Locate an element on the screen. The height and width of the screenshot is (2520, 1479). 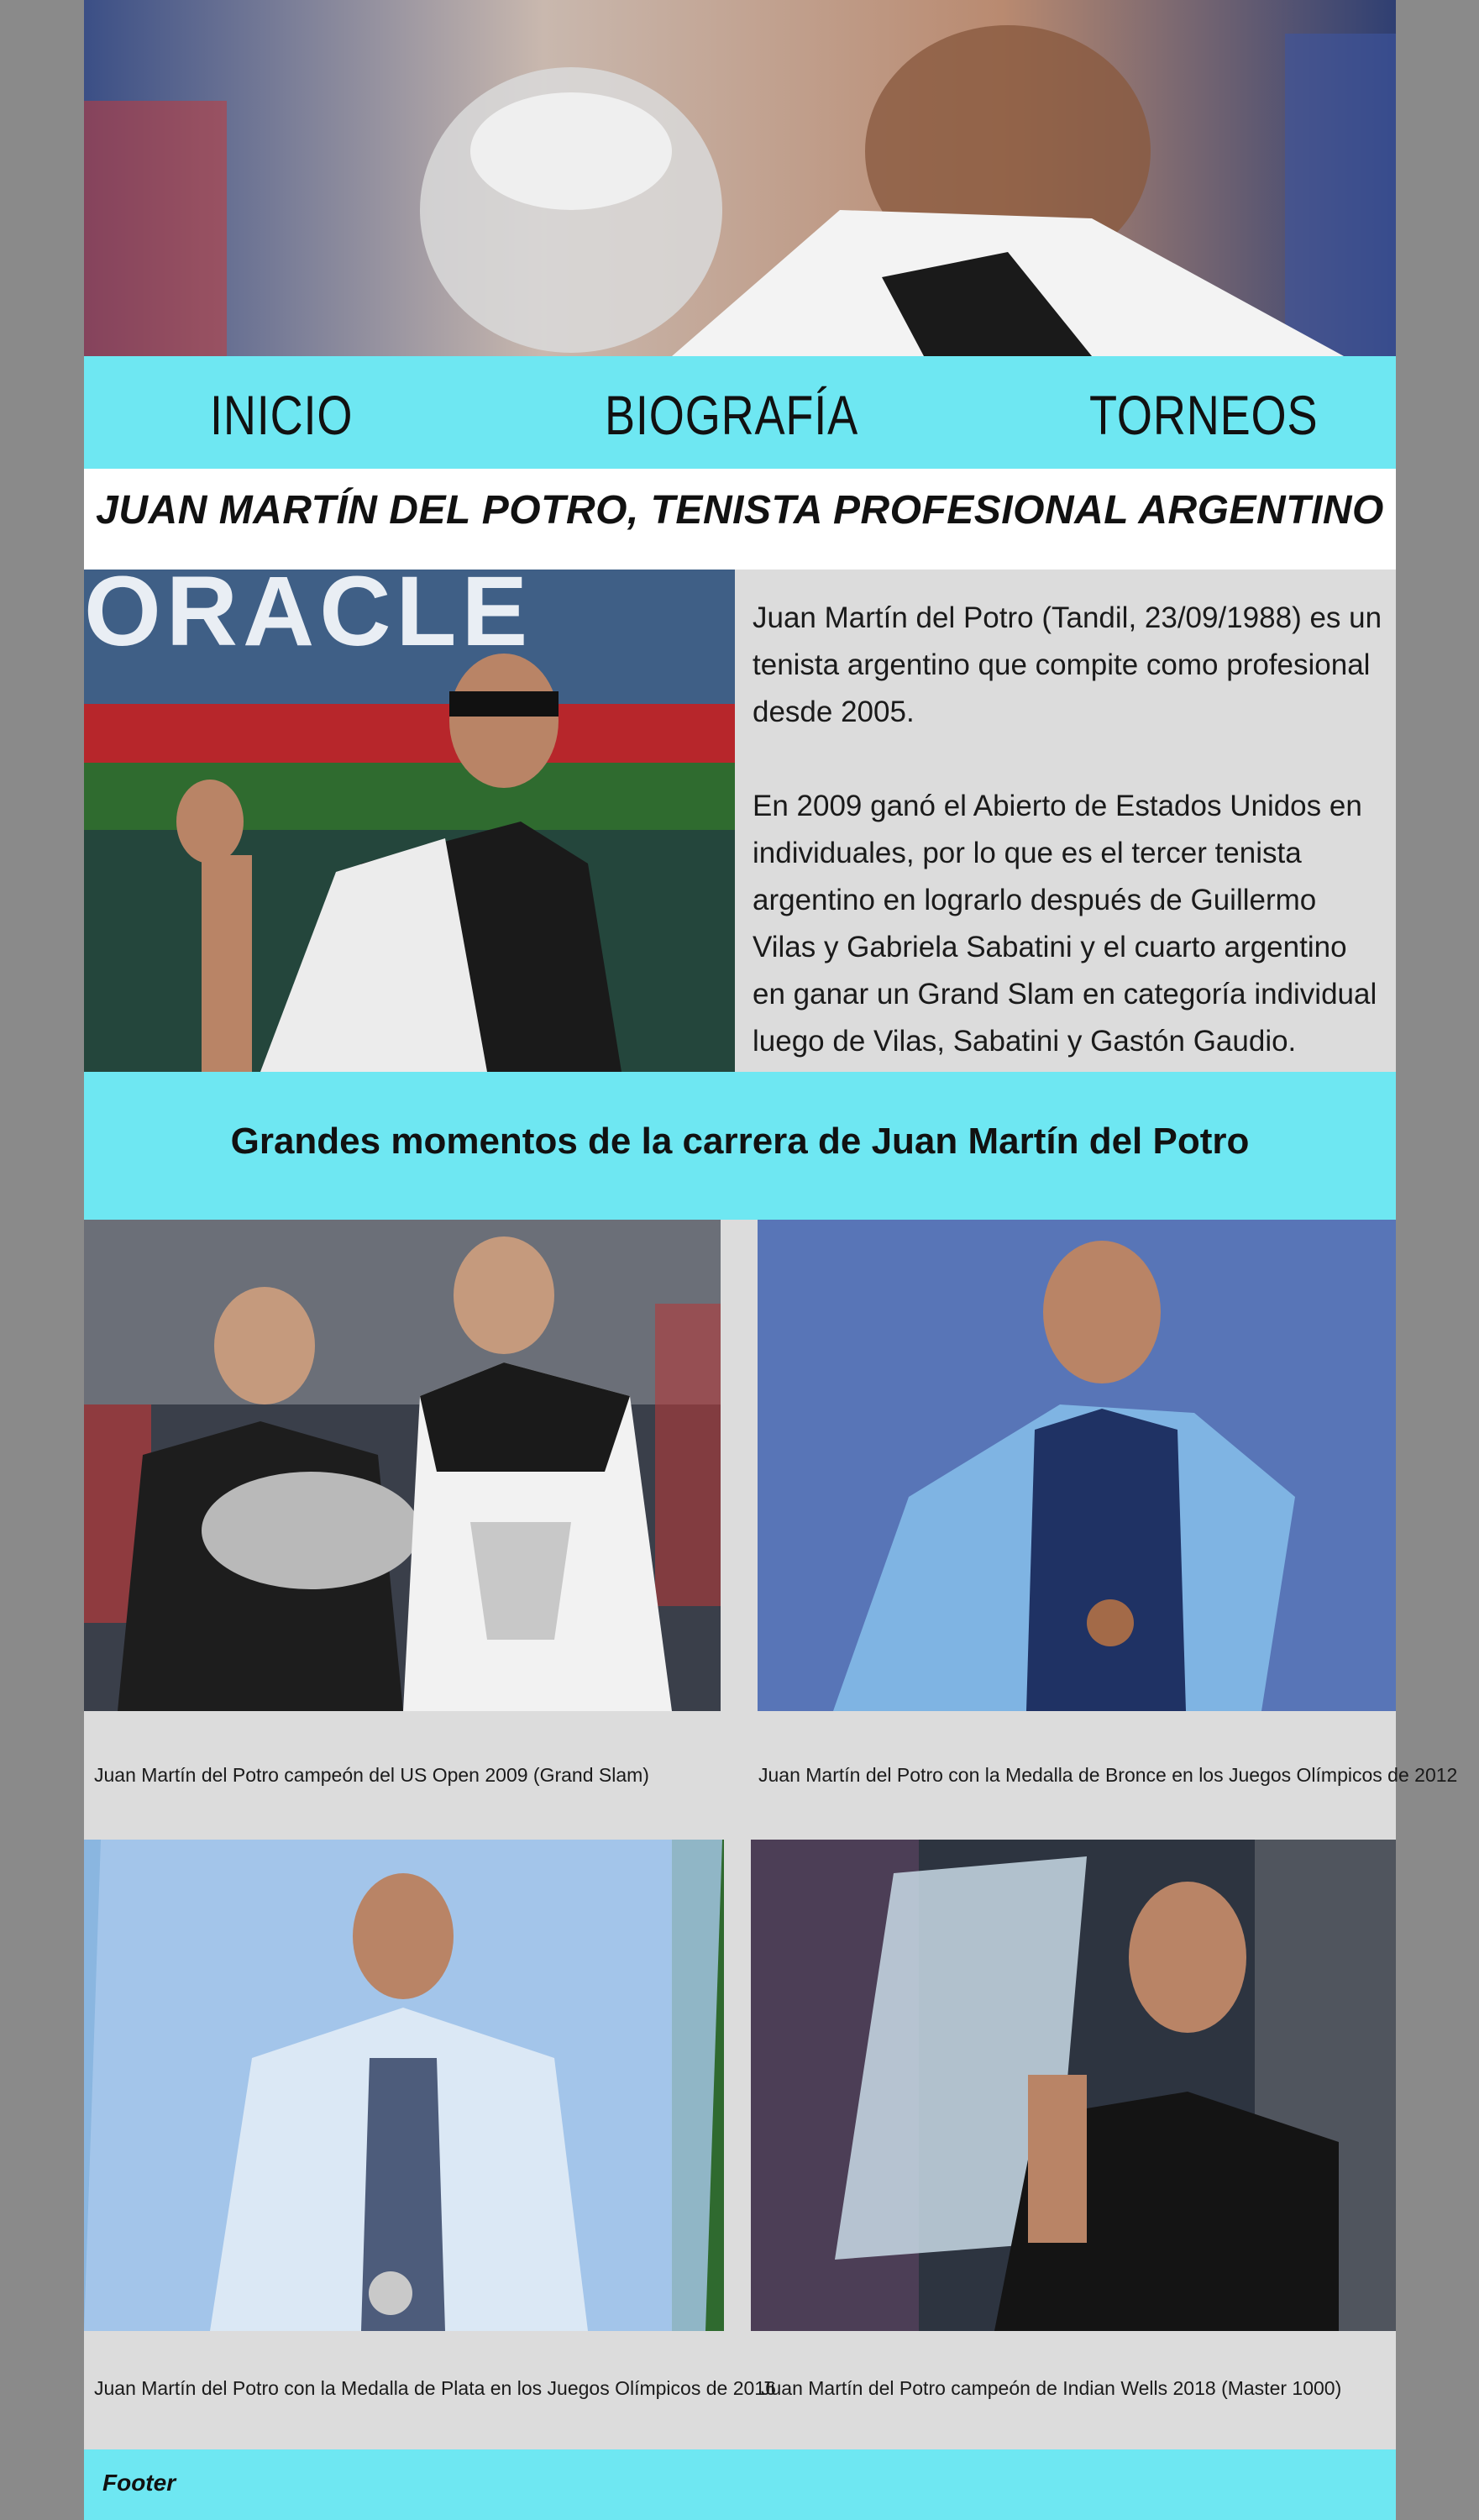
gallery-photo-olympics-2016 is located at coordinates (404, 2085).